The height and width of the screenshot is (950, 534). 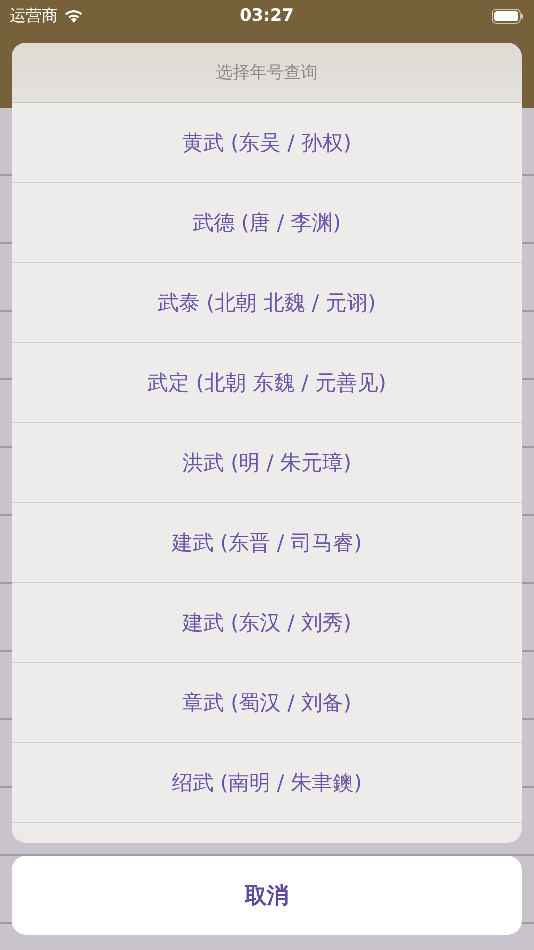 What do you see at coordinates (508, 16) in the screenshot?
I see `battery-icon` at bounding box center [508, 16].